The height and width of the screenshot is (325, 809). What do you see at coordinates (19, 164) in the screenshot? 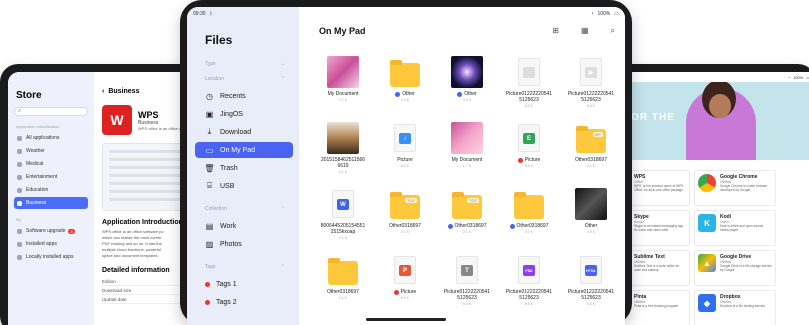
I see `medical-icon` at bounding box center [19, 164].